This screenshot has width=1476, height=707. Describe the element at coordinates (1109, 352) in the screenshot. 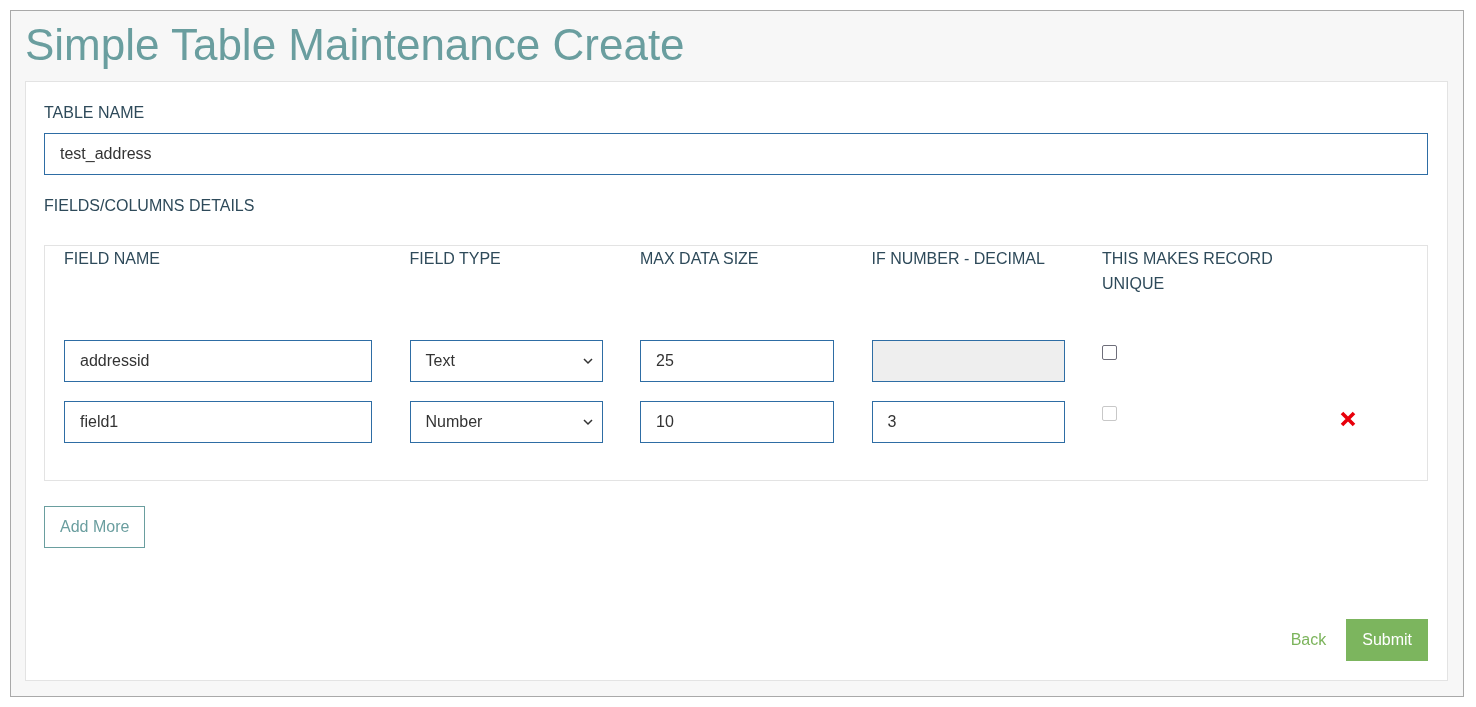

I see `unique-checkbox` at that location.